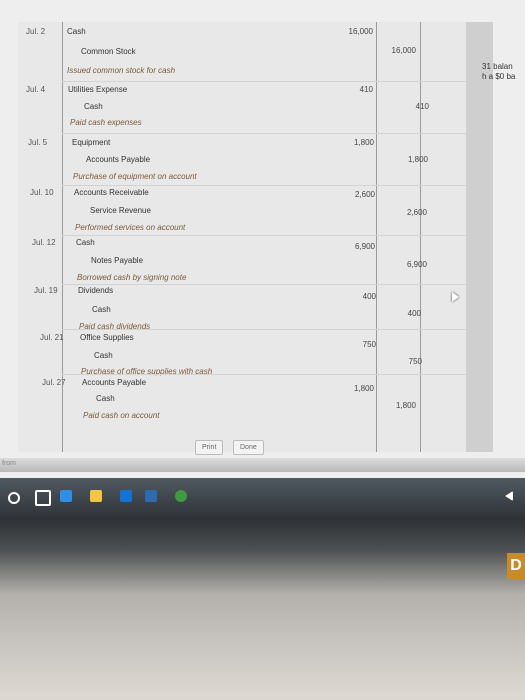 The image size is (525, 700). Describe the element at coordinates (151, 496) in the screenshot. I see `mail-icon` at that location.